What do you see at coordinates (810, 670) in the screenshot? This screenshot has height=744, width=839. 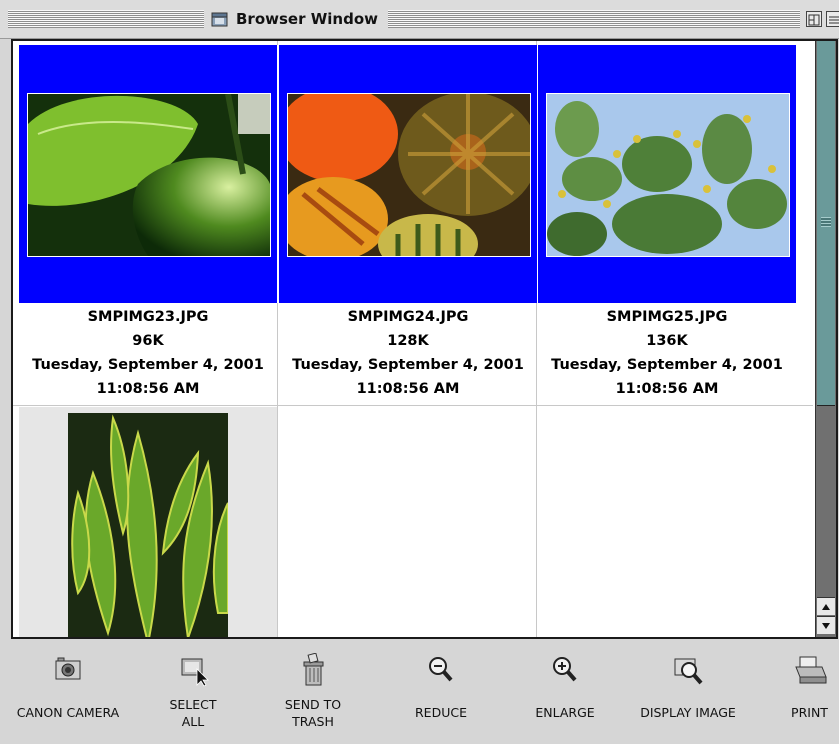 I see `printer-icon` at bounding box center [810, 670].